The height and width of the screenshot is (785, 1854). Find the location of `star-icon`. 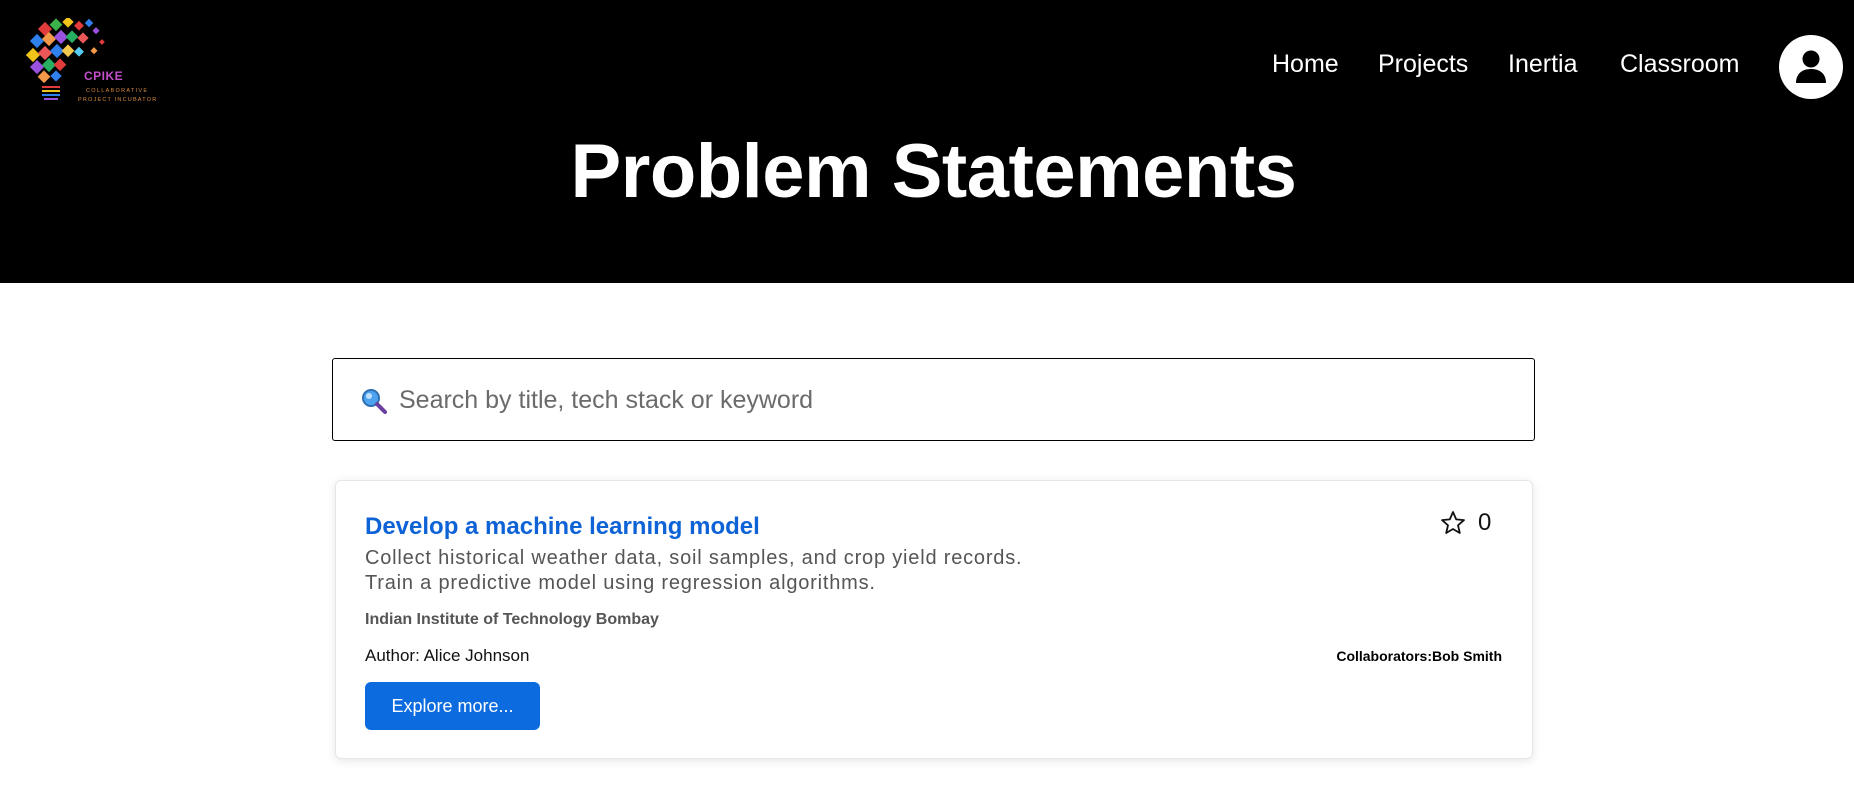

star-icon is located at coordinates (1453, 522).